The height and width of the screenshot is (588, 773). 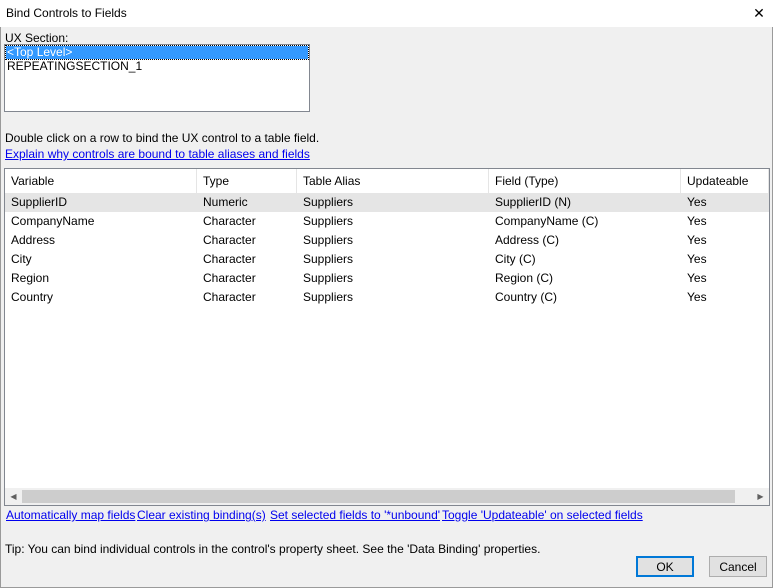 What do you see at coordinates (37, 38) in the screenshot?
I see `ux-section-label: UX Section:` at bounding box center [37, 38].